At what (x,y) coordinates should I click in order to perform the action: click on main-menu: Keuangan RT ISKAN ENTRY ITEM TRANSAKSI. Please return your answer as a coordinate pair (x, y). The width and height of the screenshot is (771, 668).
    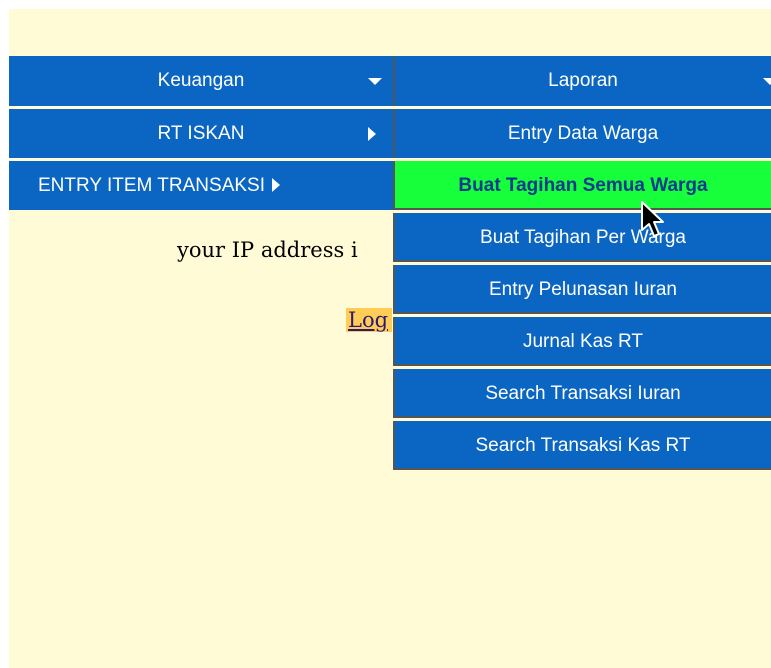
    Looking at the image, I should click on (201, 134).